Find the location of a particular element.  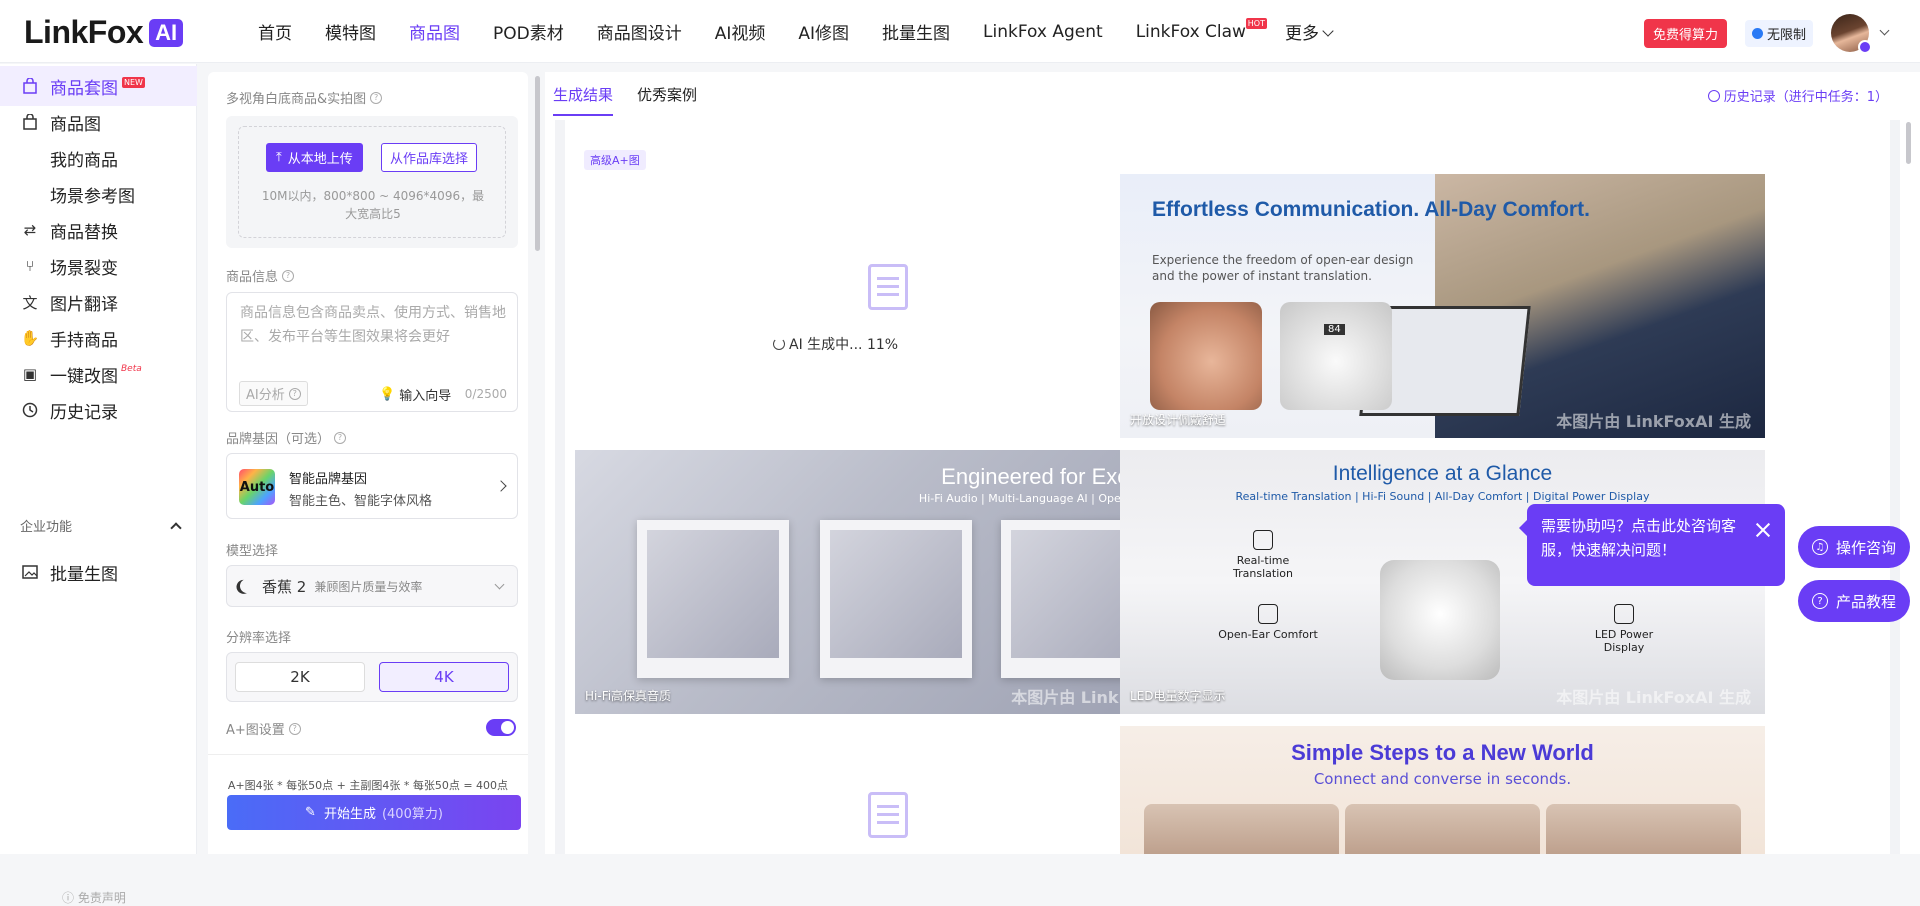

nav-agent: LinkFox Agent is located at coordinates (1043, 32).